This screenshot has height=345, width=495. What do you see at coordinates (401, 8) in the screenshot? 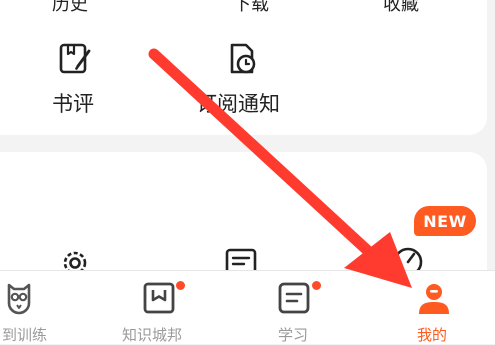
I see `favorites-label: 收藏` at bounding box center [401, 8].